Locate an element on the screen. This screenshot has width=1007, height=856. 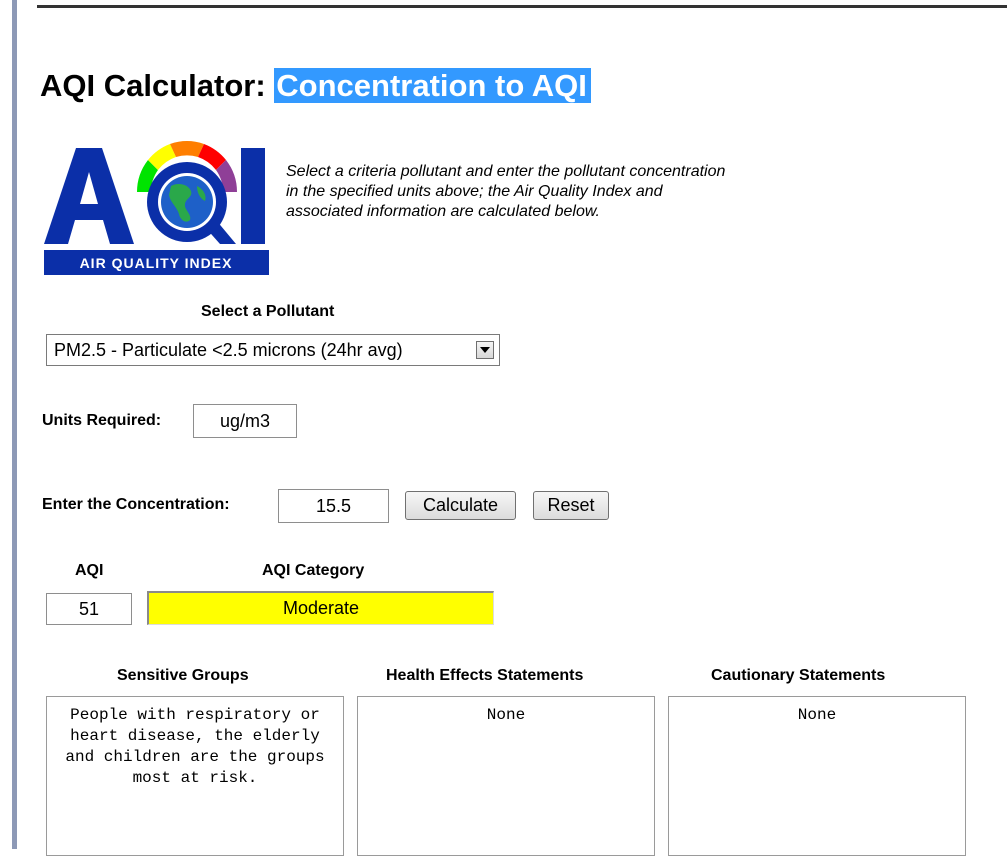
units-label: Units Required: is located at coordinates (102, 420).